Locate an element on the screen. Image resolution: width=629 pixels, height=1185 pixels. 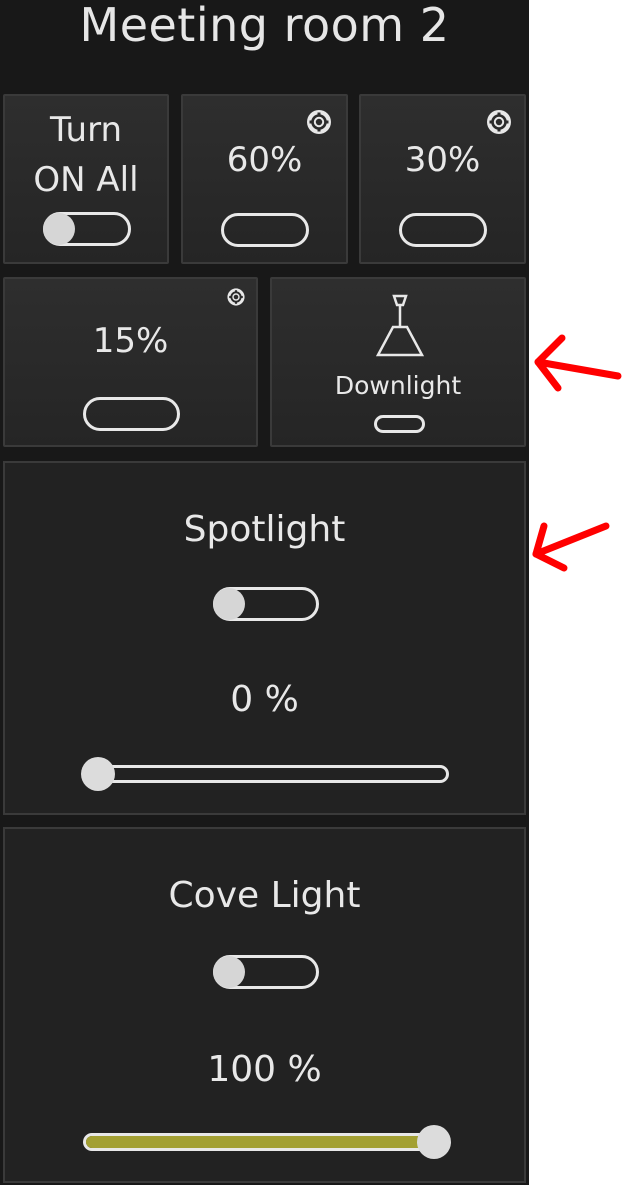
scene-60-tile: 60% is located at coordinates (264, 179).